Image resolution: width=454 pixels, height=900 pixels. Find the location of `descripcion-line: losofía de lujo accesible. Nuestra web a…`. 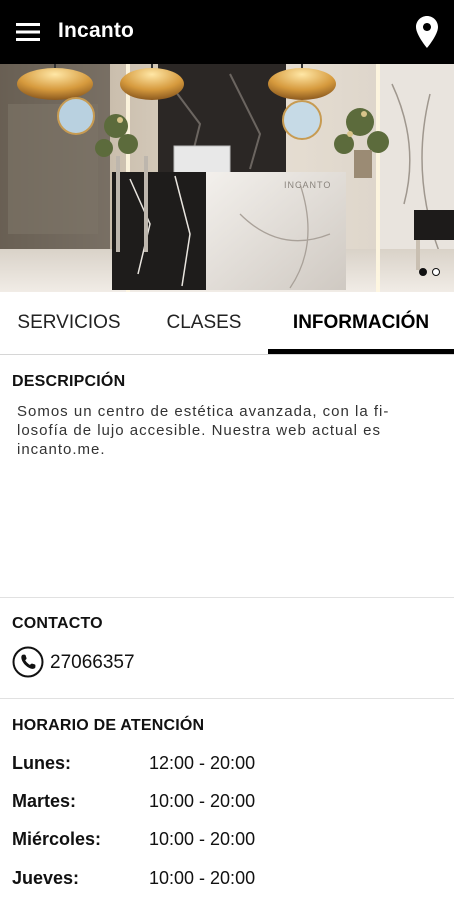

descripcion-line: losofía de lujo accesible. Nuestra web a… is located at coordinates (199, 430).